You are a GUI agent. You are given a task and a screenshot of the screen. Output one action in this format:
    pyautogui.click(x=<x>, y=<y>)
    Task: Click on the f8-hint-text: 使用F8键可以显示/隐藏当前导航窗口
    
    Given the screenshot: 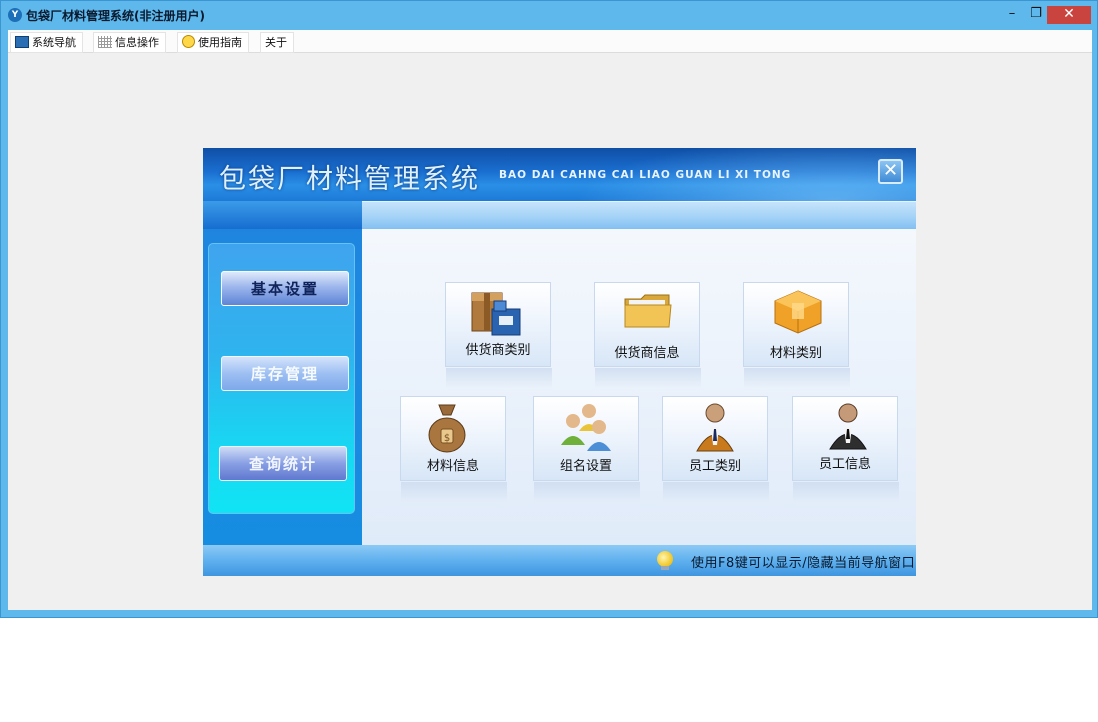 What is the action you would take?
    pyautogui.click(x=803, y=563)
    